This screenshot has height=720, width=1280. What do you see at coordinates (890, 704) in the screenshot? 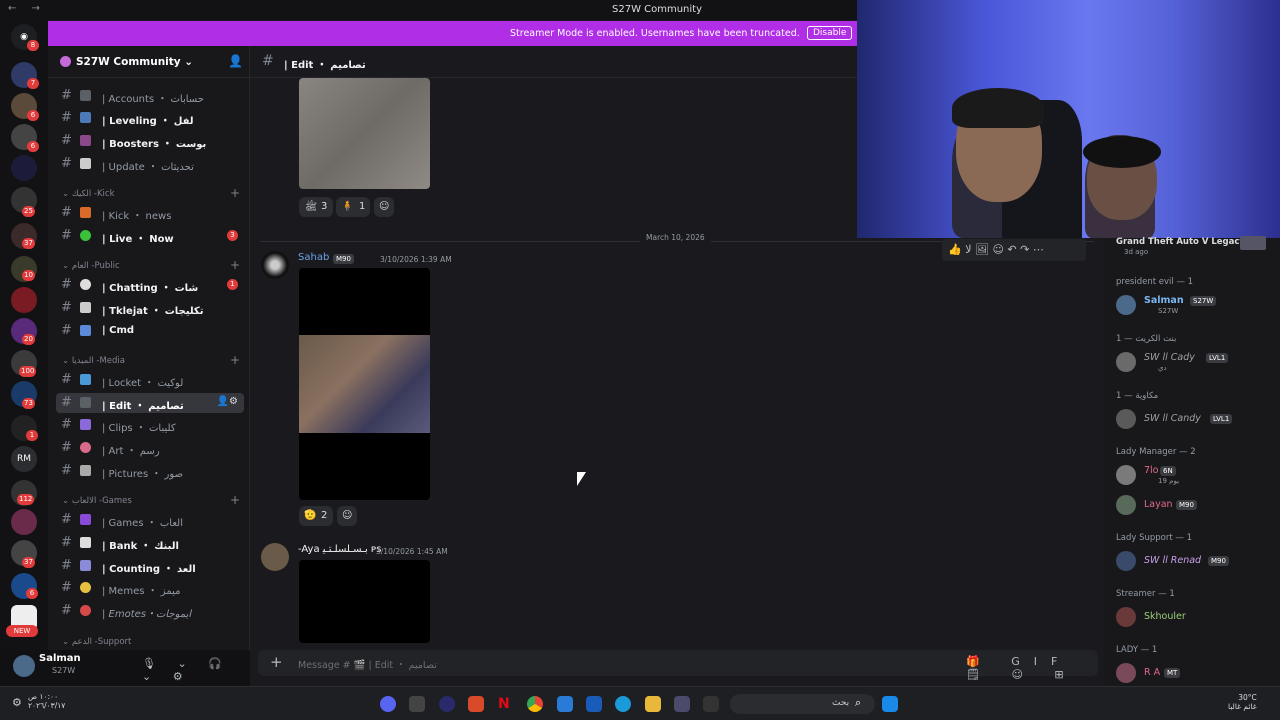
I see `windows-start-icon` at bounding box center [890, 704].